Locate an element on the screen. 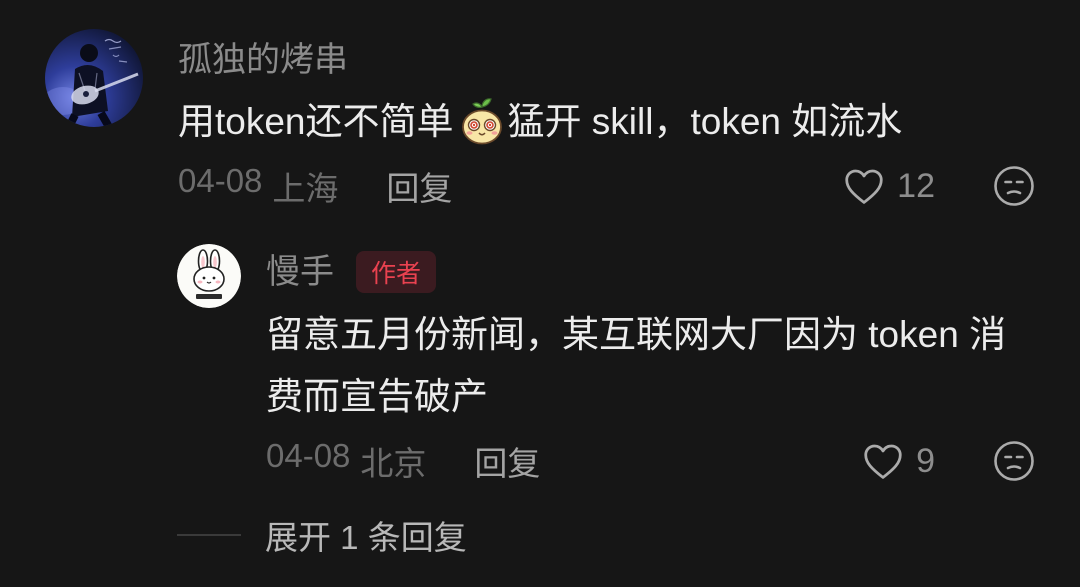 This screenshot has height=587, width=1080. comment-username: 孤独的烤串 is located at coordinates (263, 60).